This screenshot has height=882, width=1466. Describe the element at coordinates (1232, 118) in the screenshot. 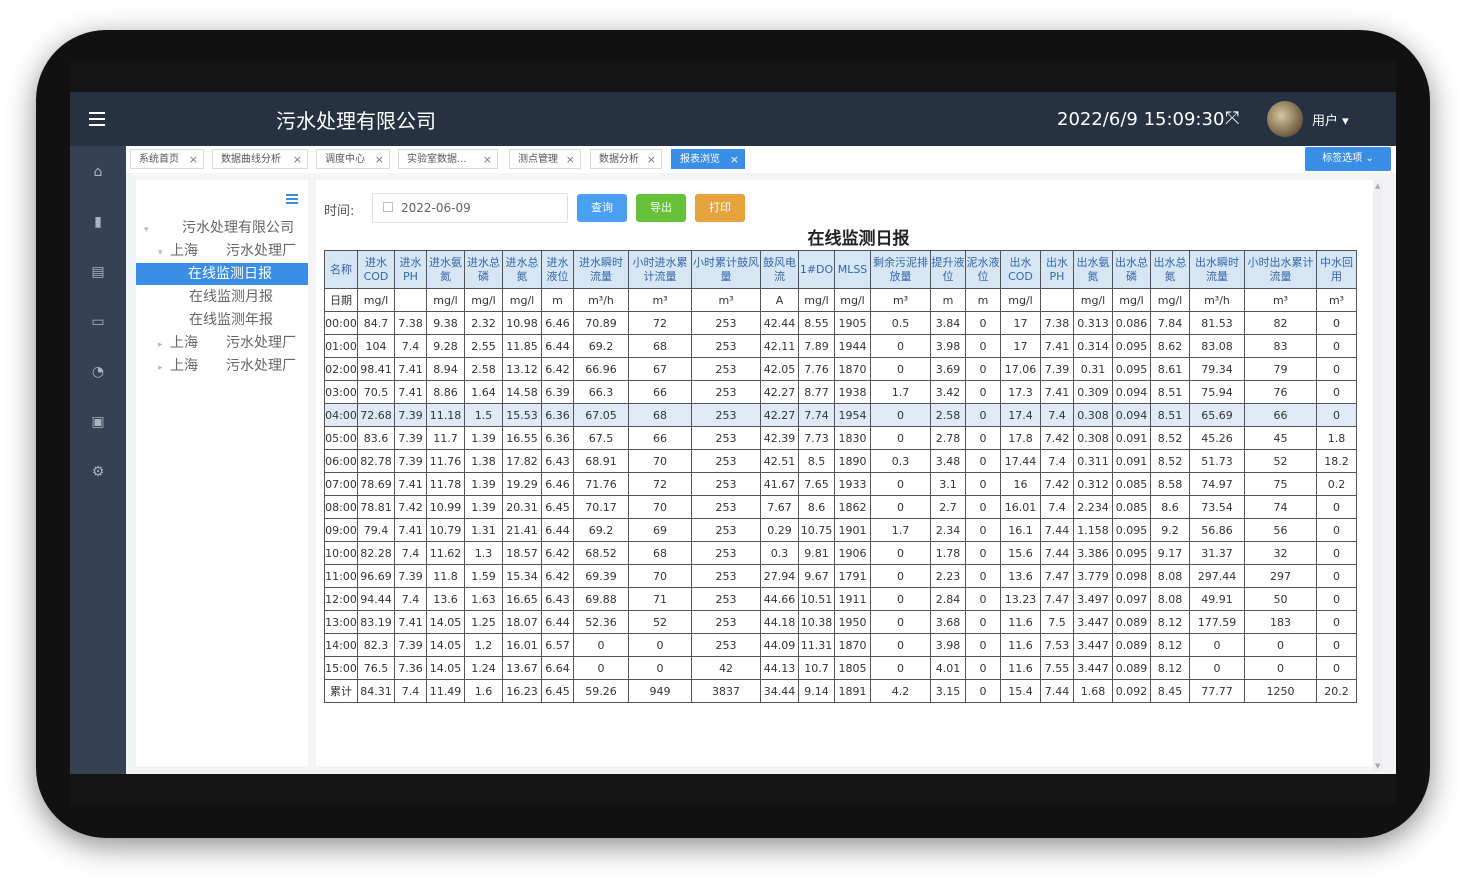

I see `expand-icon: ⤧` at that location.